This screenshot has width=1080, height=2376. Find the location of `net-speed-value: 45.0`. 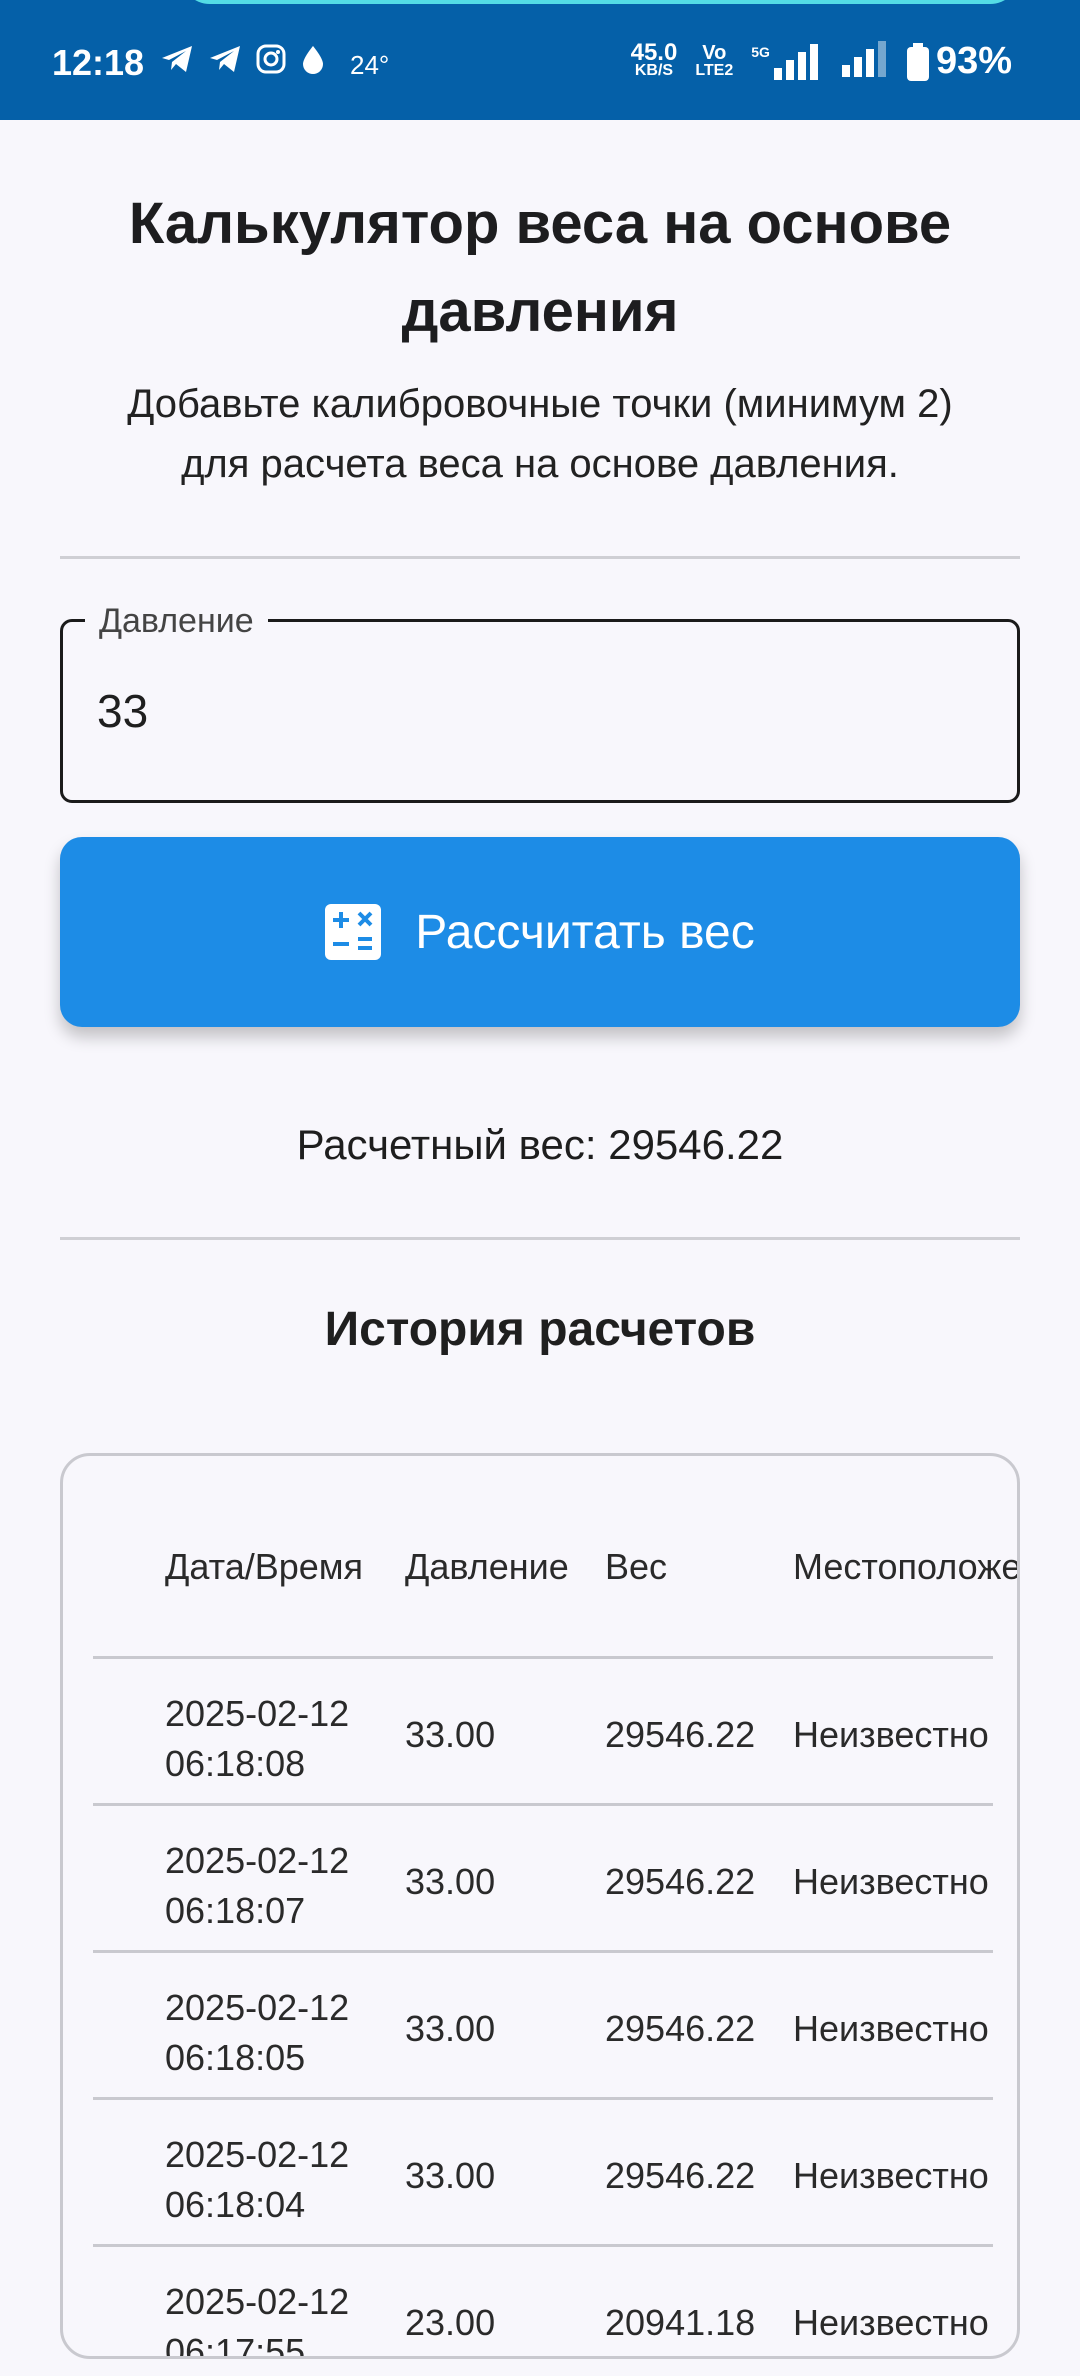

net-speed-value: 45.0 is located at coordinates (654, 52).